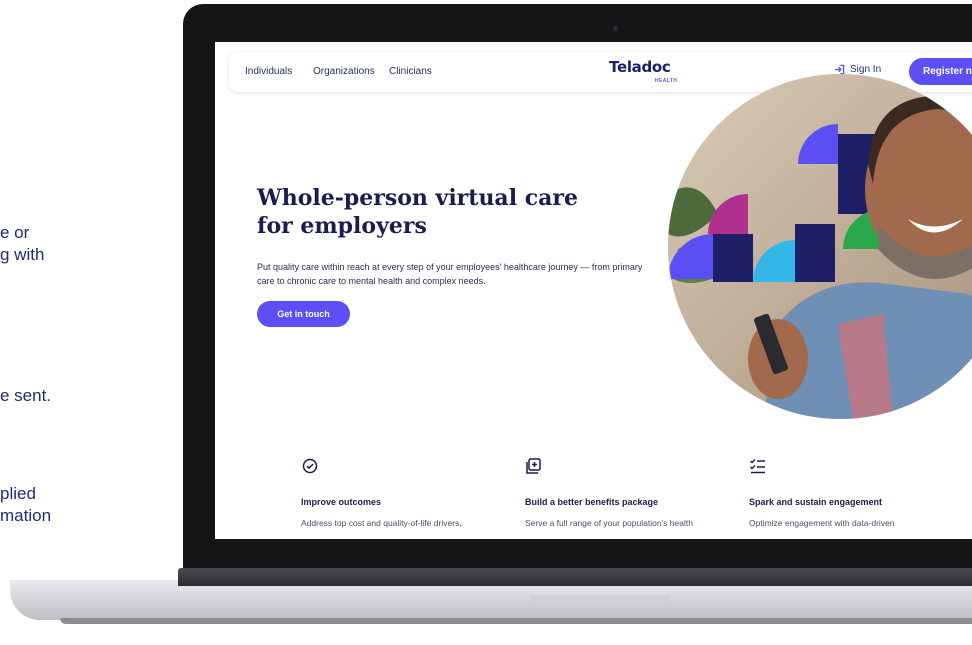 The image size is (972, 645). What do you see at coordinates (940, 71) in the screenshot?
I see `register-now-button: Register now` at bounding box center [940, 71].